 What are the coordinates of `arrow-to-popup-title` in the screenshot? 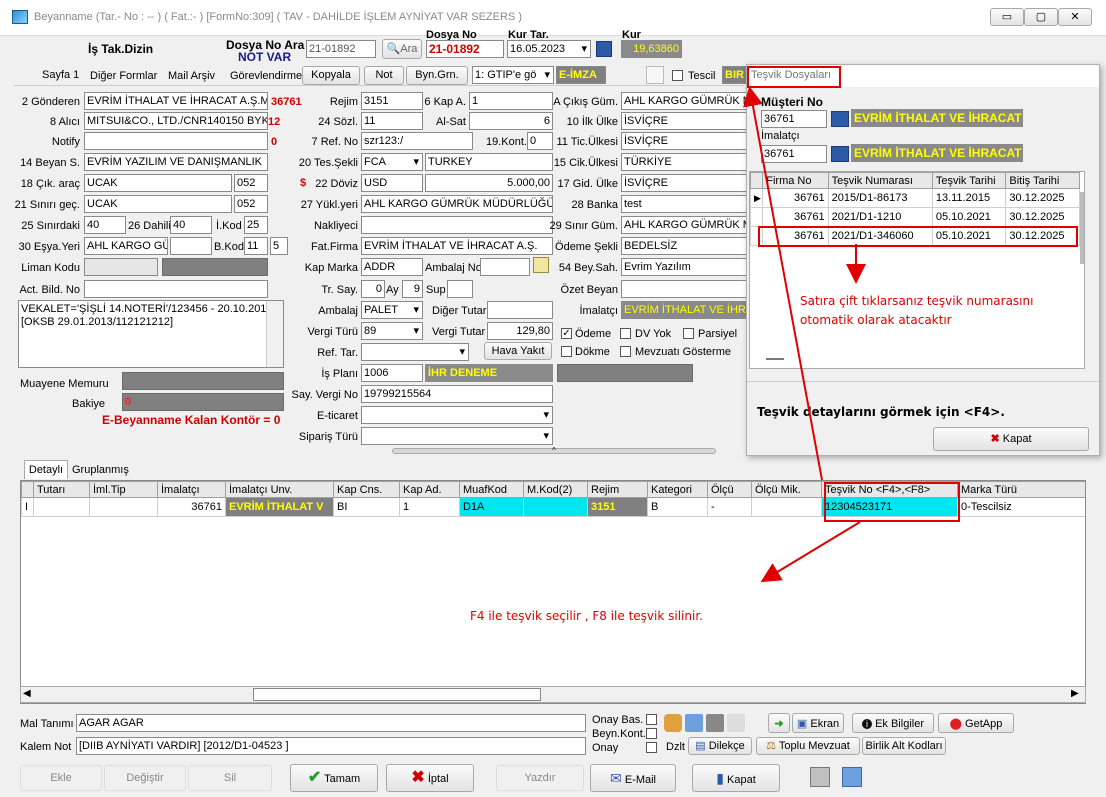 It's located at (783, 283).